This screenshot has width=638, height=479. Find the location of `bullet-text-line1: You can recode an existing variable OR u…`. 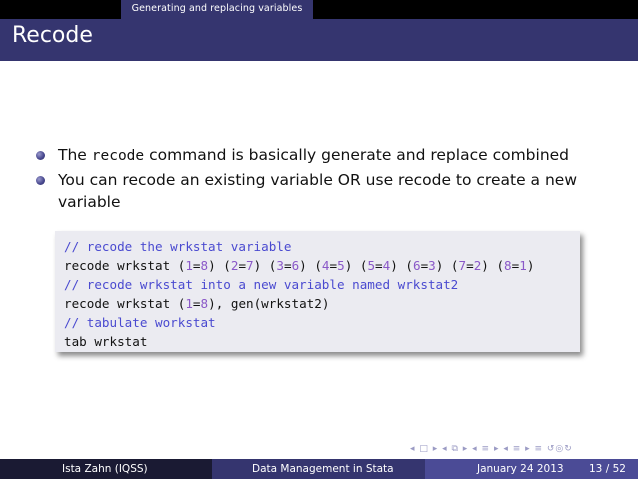

bullet-text-line1: You can recode an existing variable OR u… is located at coordinates (318, 180).